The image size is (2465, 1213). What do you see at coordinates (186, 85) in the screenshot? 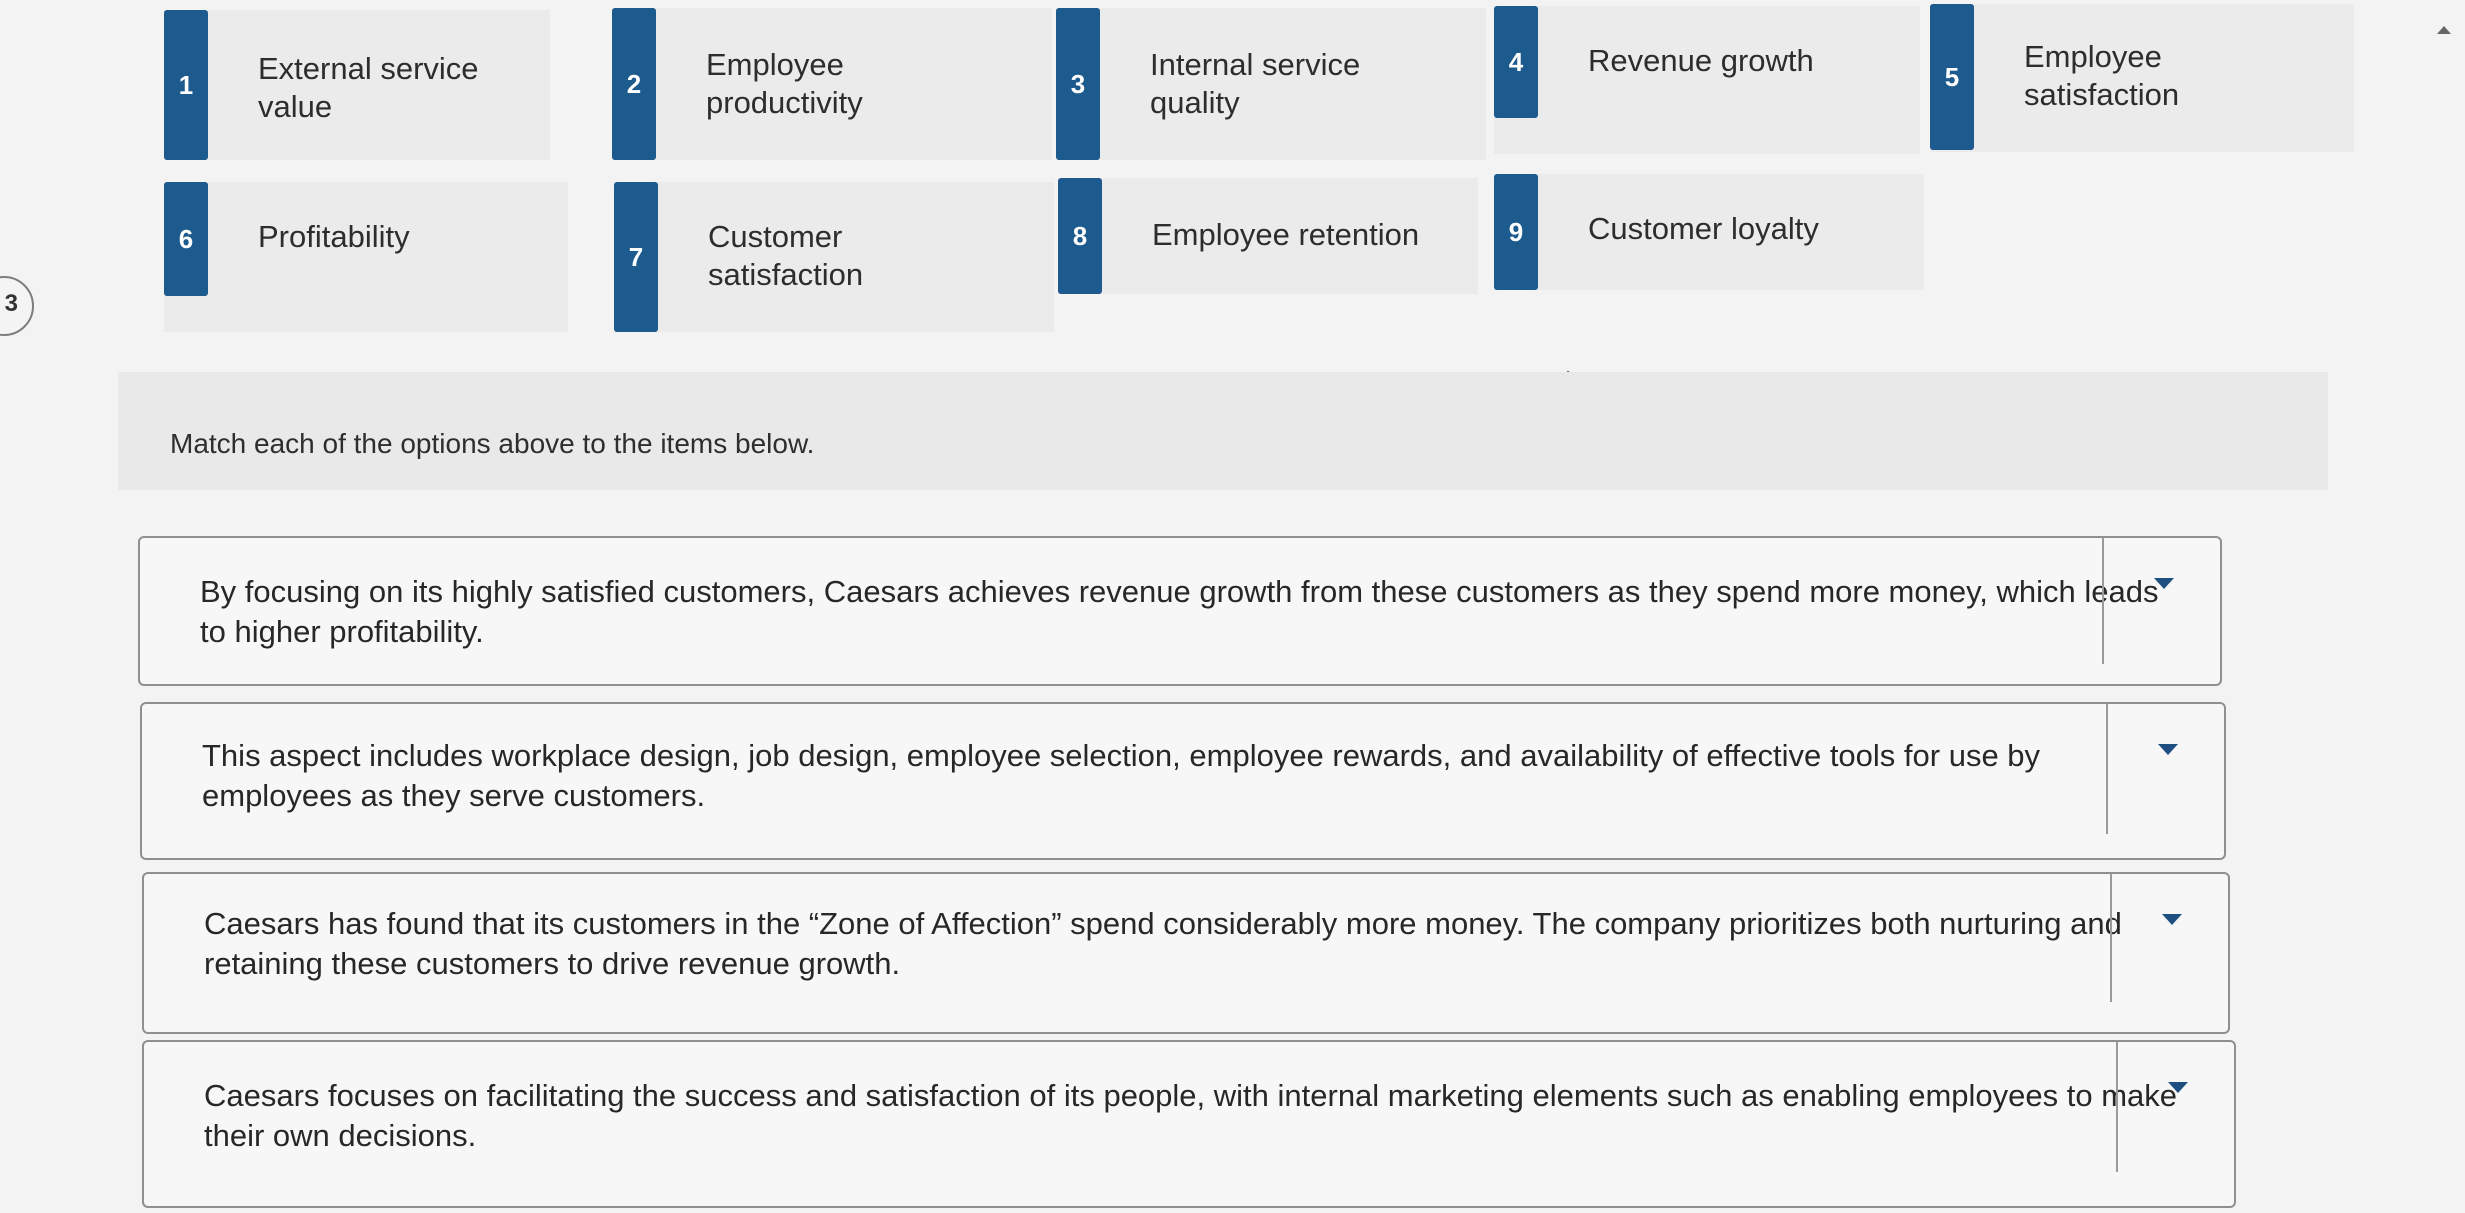
I see `option-number-badge: 1` at bounding box center [186, 85].